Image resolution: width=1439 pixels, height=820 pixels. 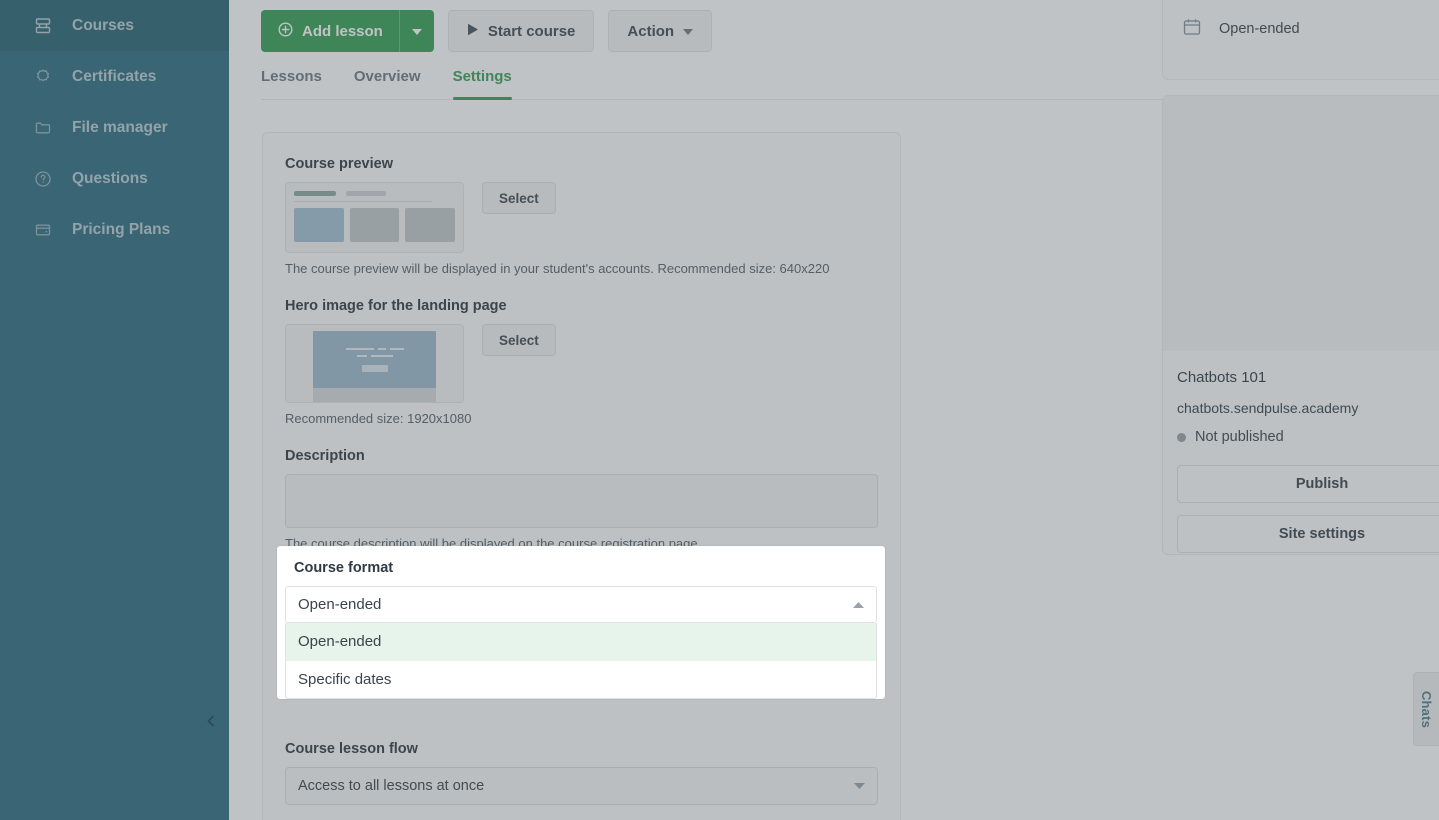 What do you see at coordinates (581, 604) in the screenshot?
I see `course-format-select: Open-ended` at bounding box center [581, 604].